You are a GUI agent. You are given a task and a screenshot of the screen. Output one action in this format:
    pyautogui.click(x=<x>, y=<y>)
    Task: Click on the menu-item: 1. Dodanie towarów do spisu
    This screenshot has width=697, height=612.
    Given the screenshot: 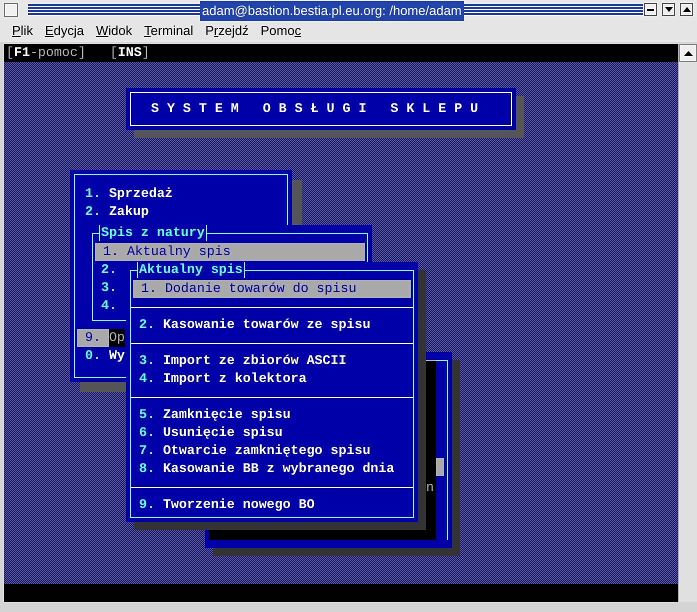 What is the action you would take?
    pyautogui.click(x=272, y=289)
    